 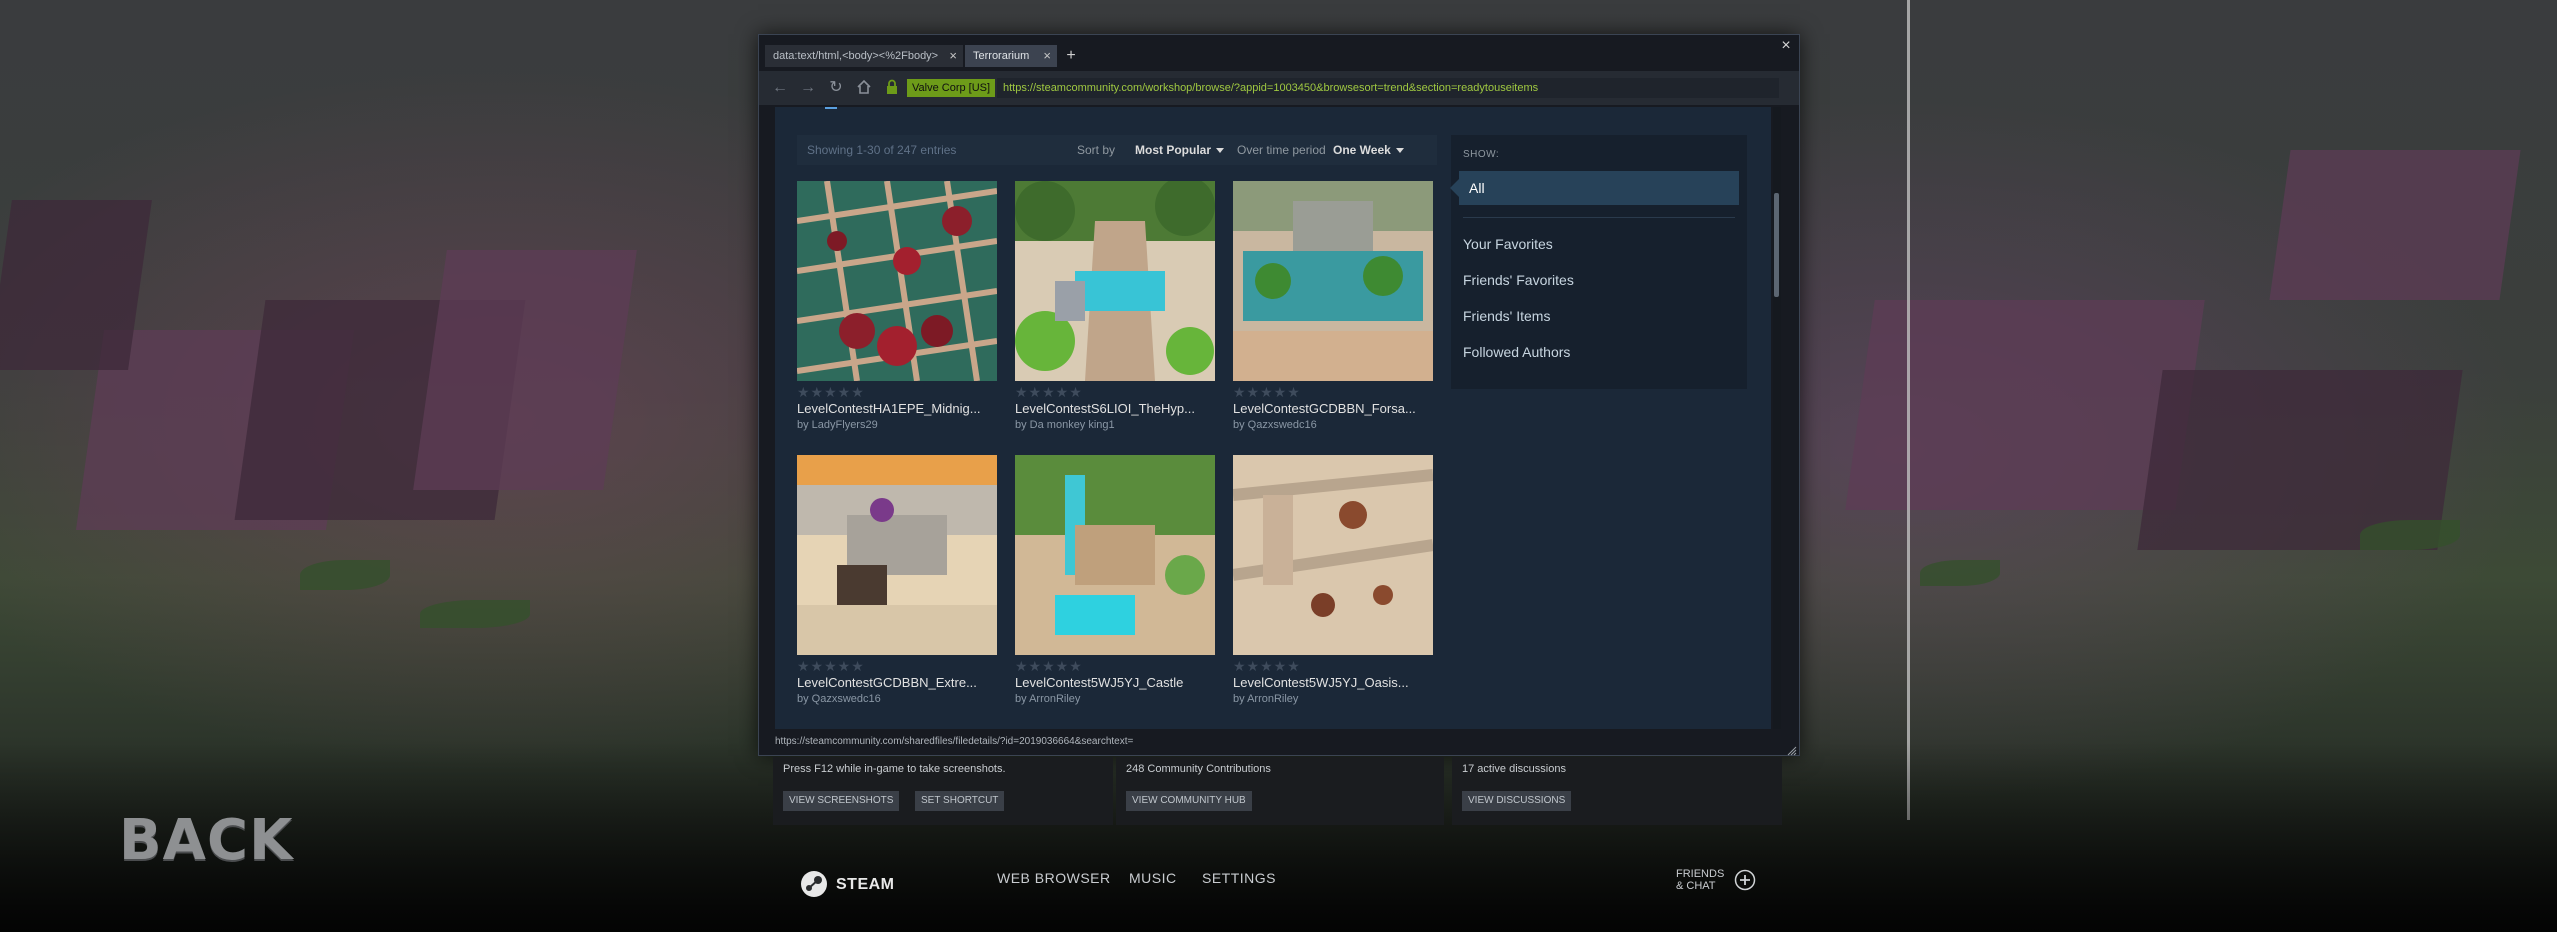 I want to click on tab-terrorarium: Terrorarium ×, so click(x=1011, y=56).